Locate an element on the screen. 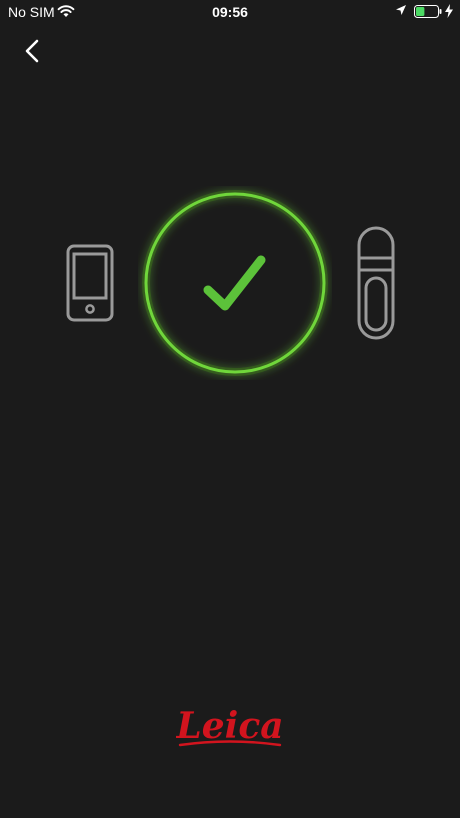 The width and height of the screenshot is (460, 818). laser-meter-icon is located at coordinates (376, 283).